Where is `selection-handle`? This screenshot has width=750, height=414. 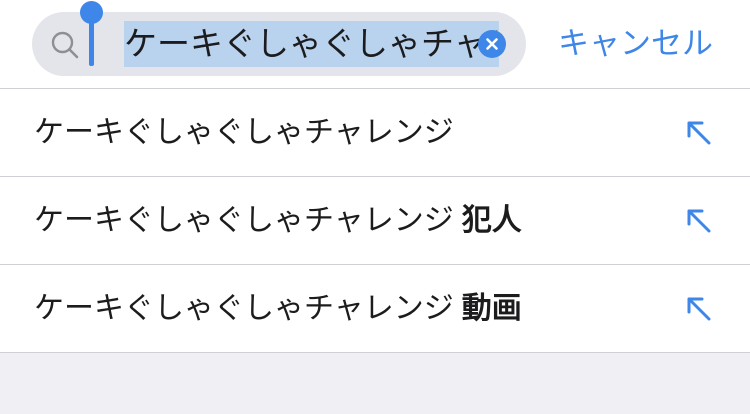 selection-handle is located at coordinates (91, 12).